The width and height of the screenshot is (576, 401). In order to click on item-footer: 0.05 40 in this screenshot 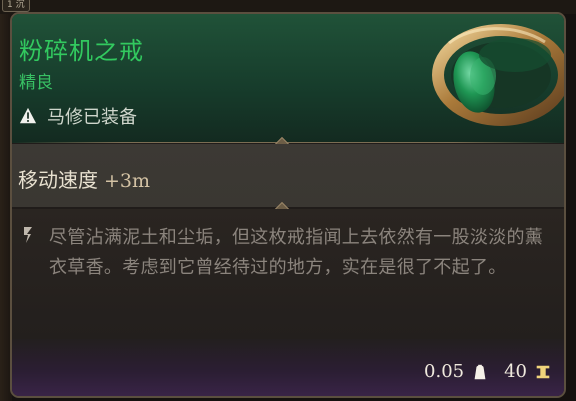, I will do `click(288, 367)`.